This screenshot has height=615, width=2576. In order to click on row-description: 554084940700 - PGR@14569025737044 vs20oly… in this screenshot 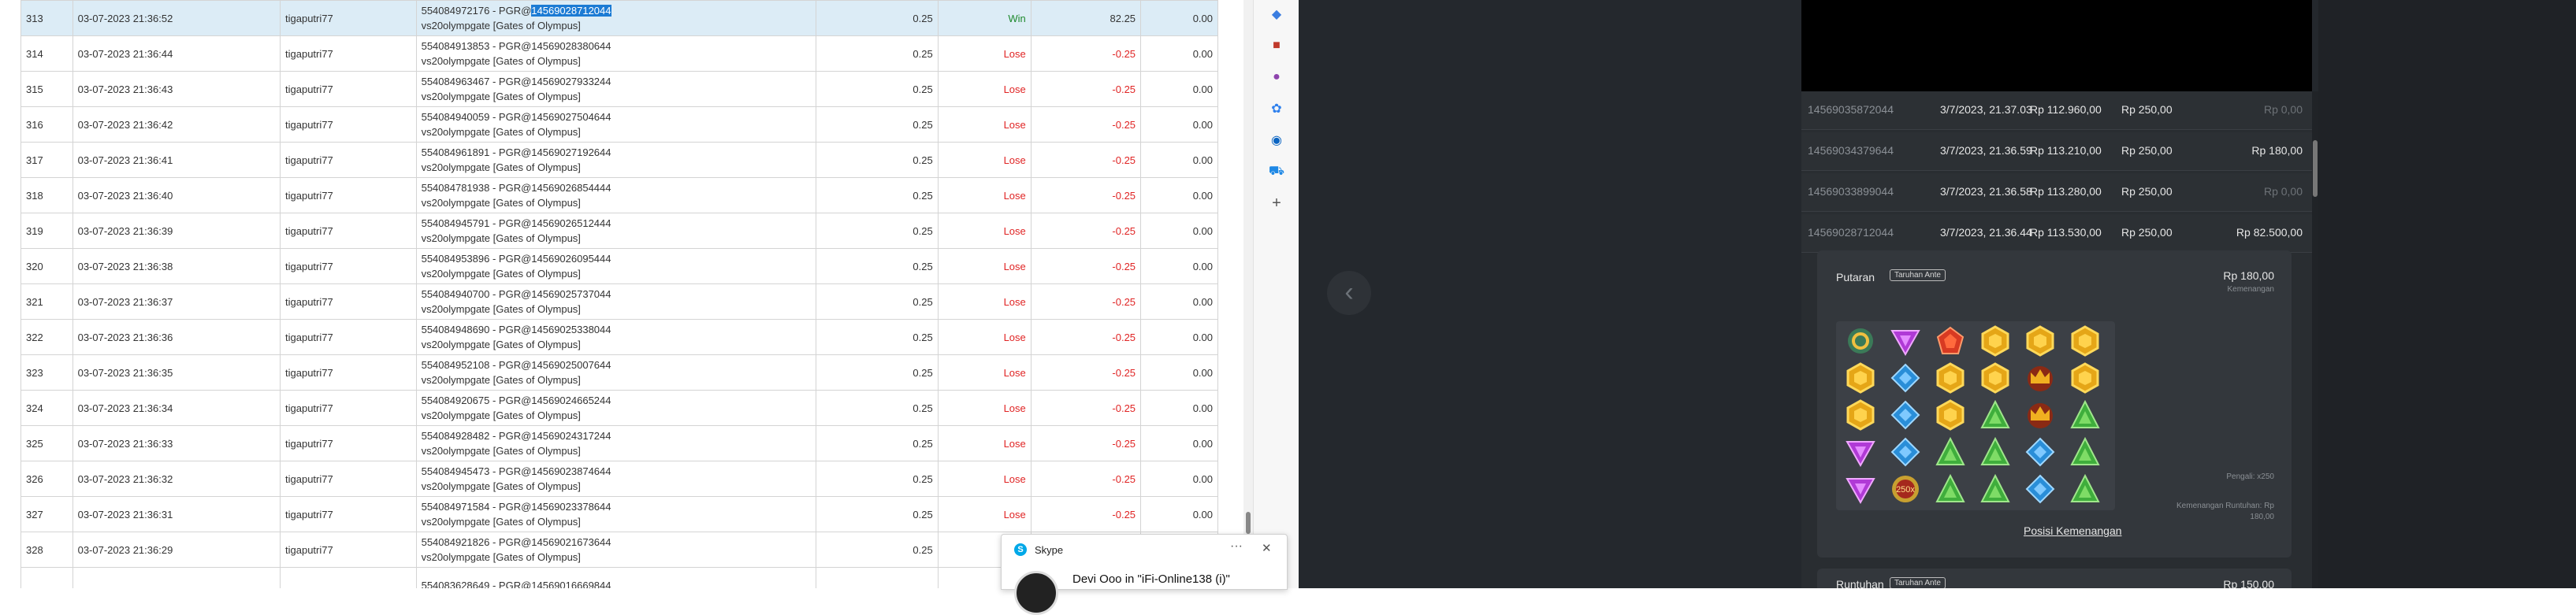, I will do `click(616, 302)`.